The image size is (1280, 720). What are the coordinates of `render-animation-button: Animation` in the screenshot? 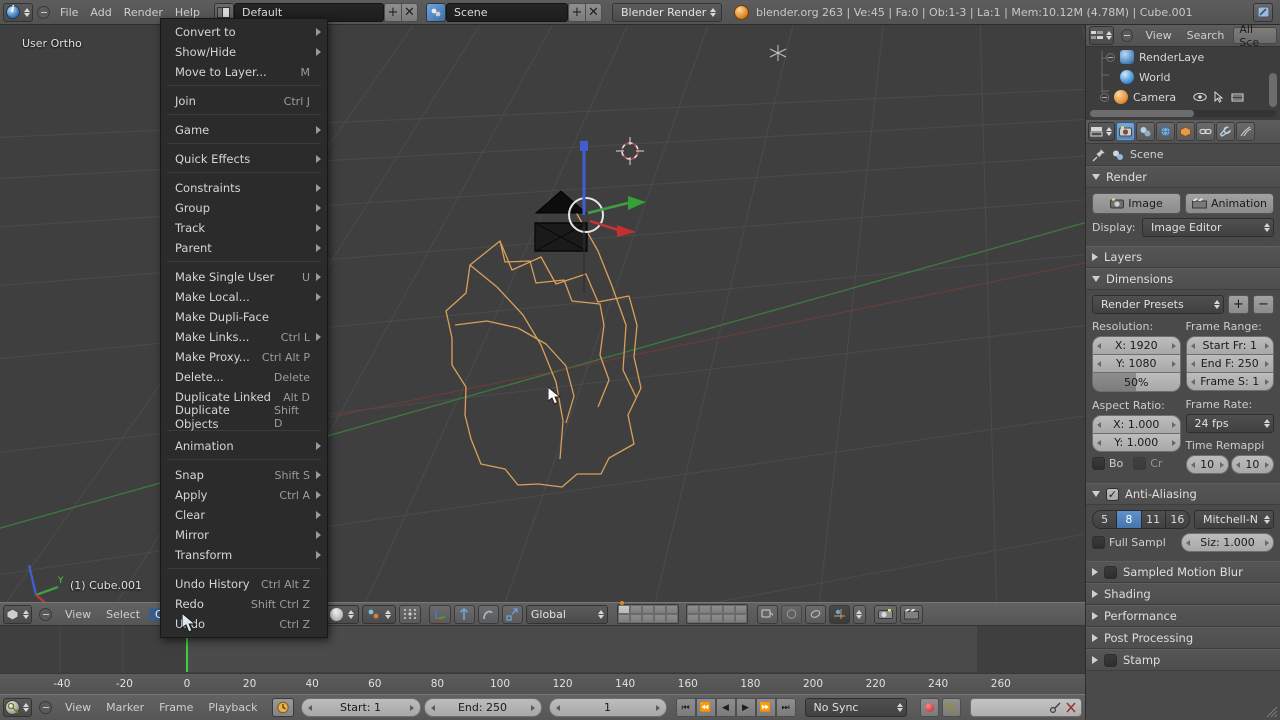 It's located at (1229, 203).